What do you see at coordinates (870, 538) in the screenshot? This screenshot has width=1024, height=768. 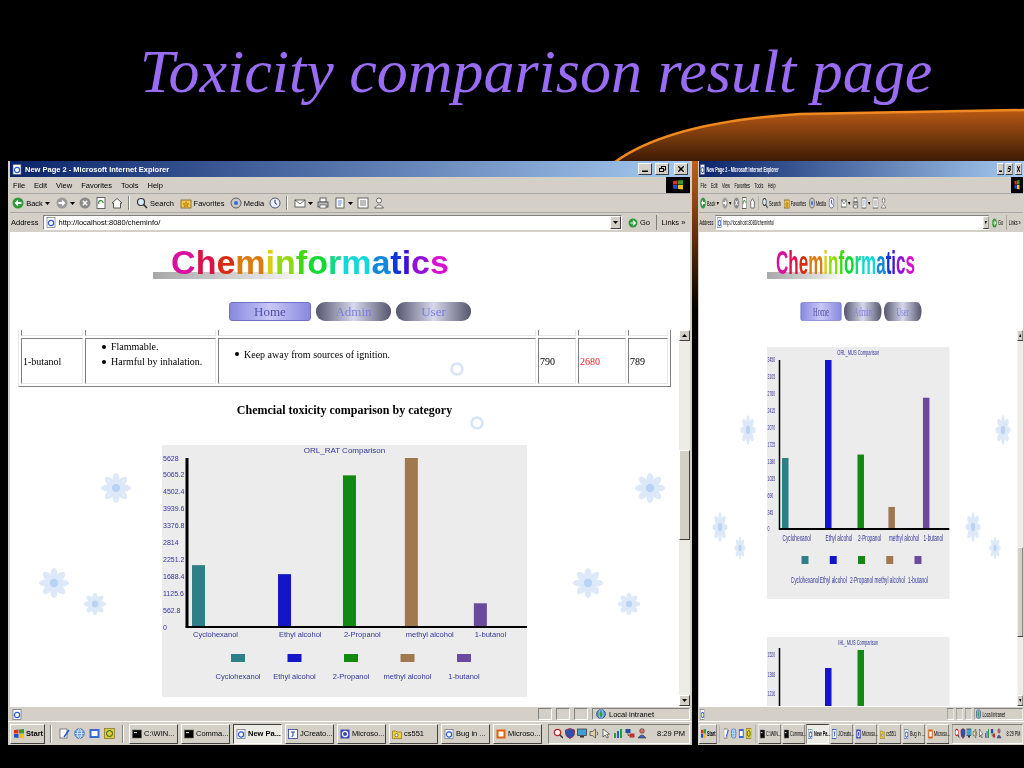 I see `category-label: 2-Propanol` at bounding box center [870, 538].